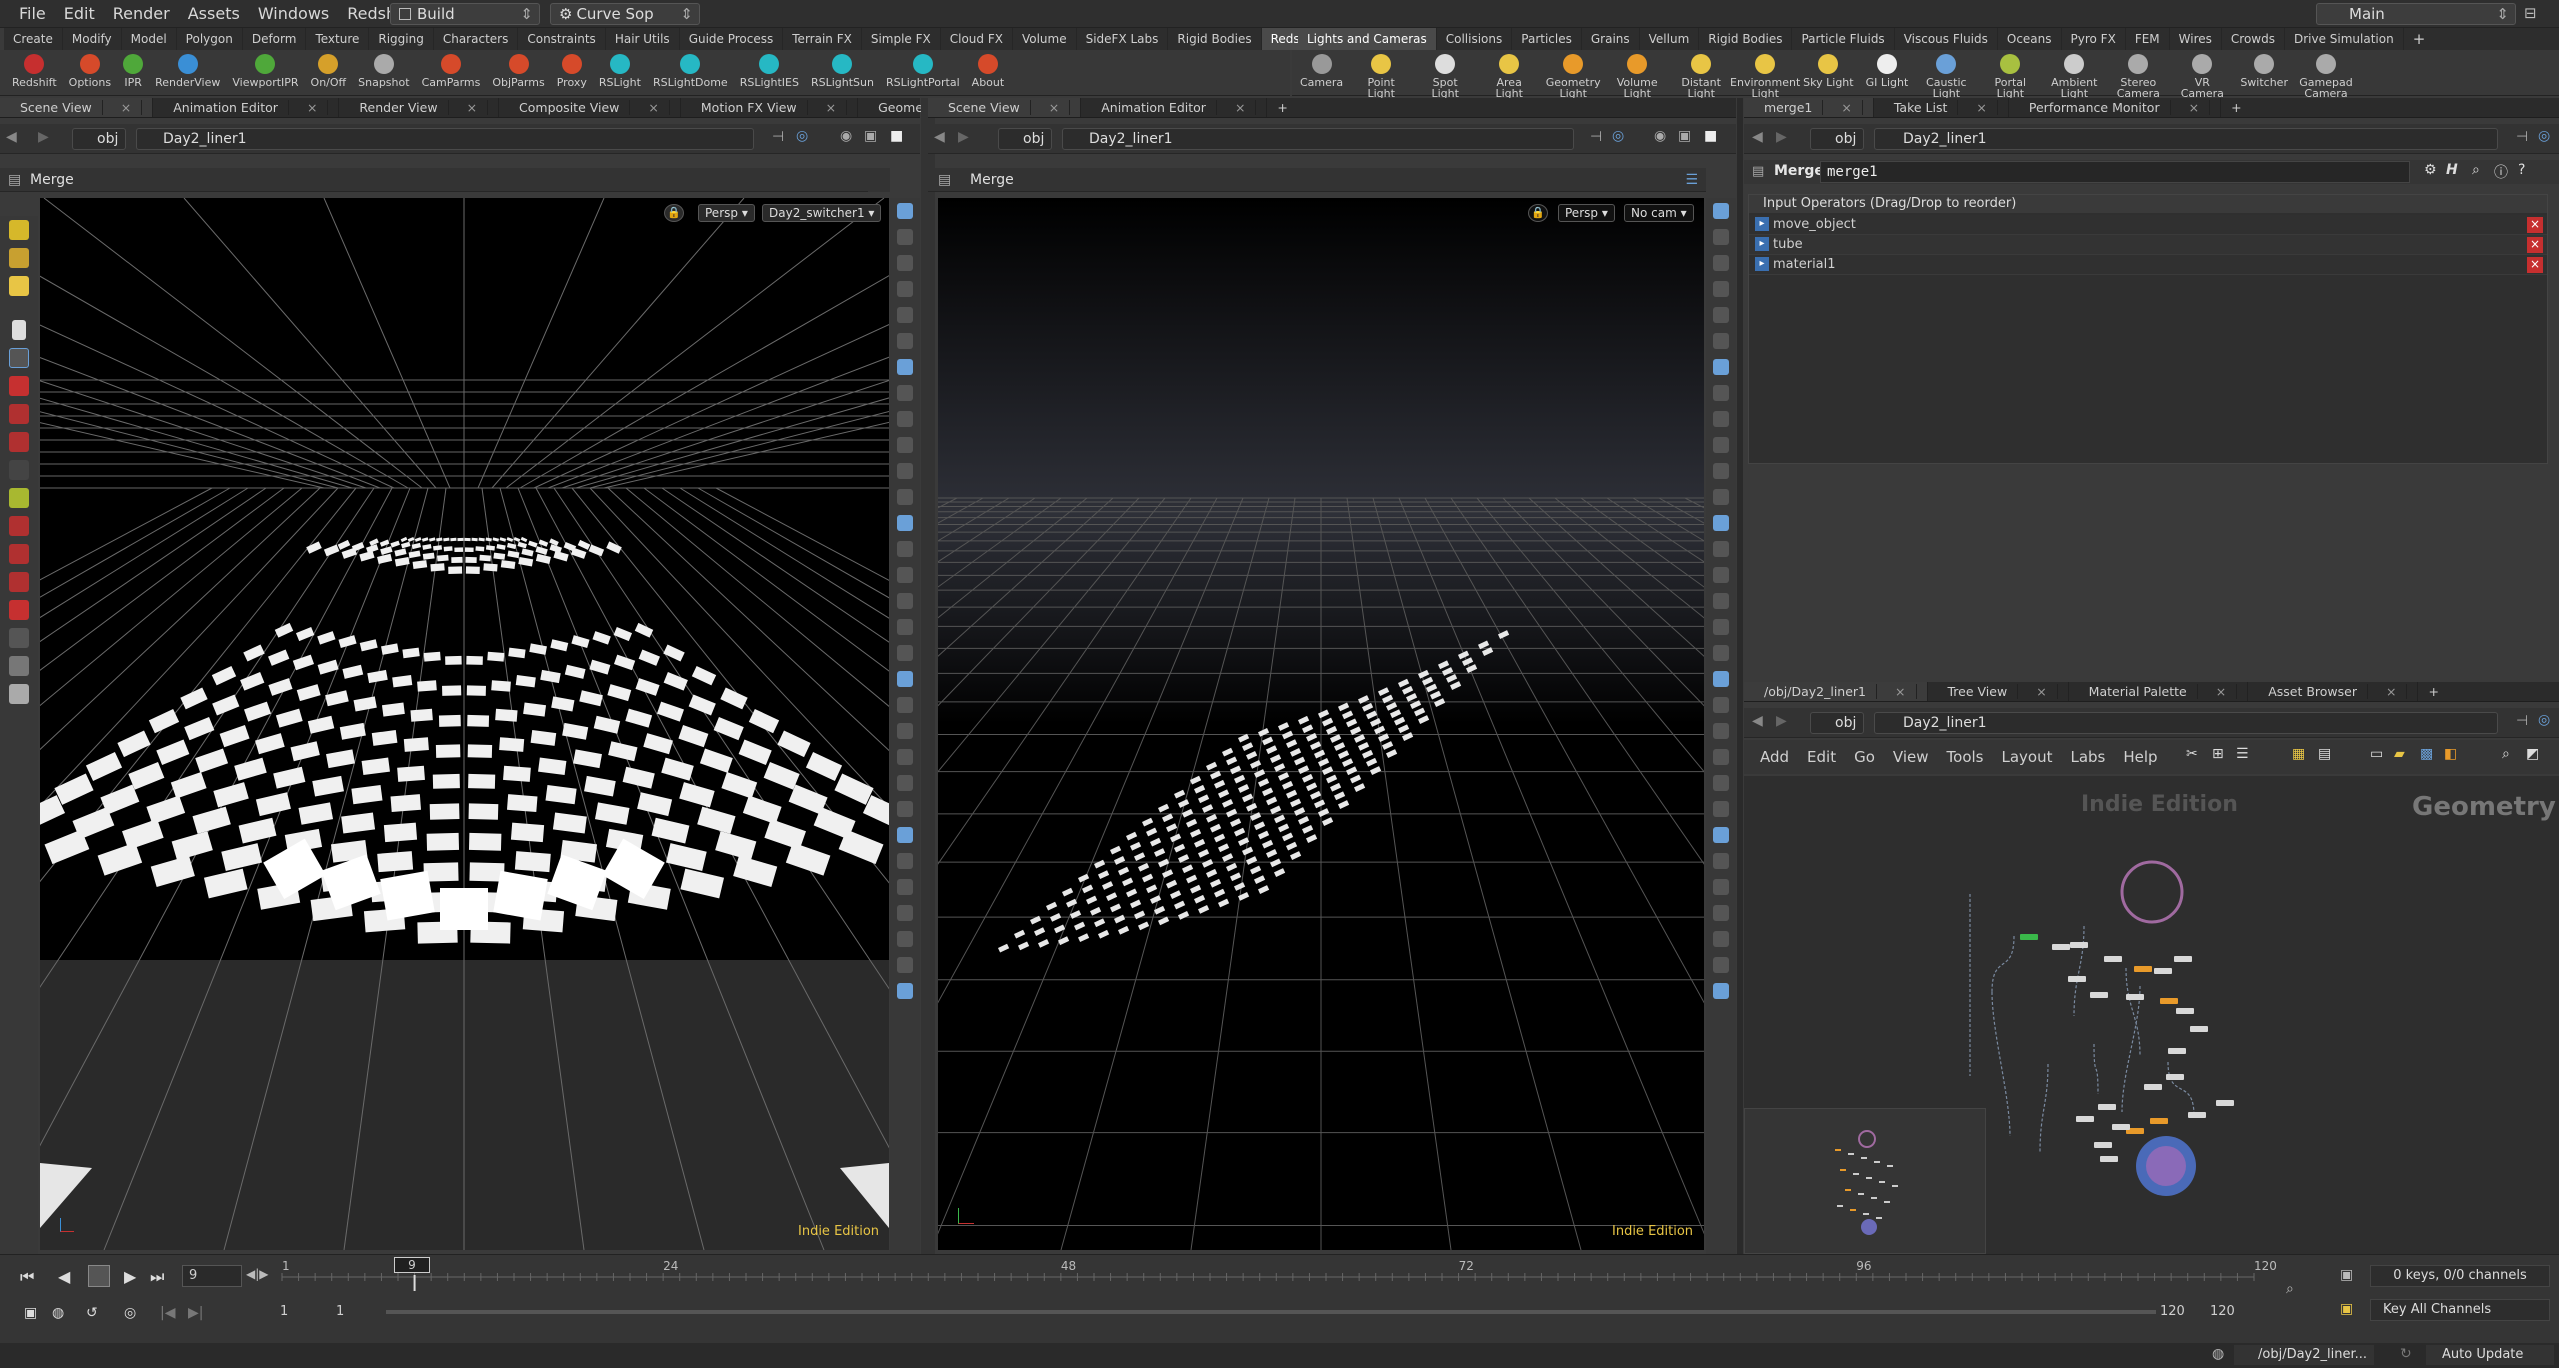 This screenshot has height=1368, width=2559. Describe the element at coordinates (92, 1313) in the screenshot. I see `loop-icon: ↺` at that location.